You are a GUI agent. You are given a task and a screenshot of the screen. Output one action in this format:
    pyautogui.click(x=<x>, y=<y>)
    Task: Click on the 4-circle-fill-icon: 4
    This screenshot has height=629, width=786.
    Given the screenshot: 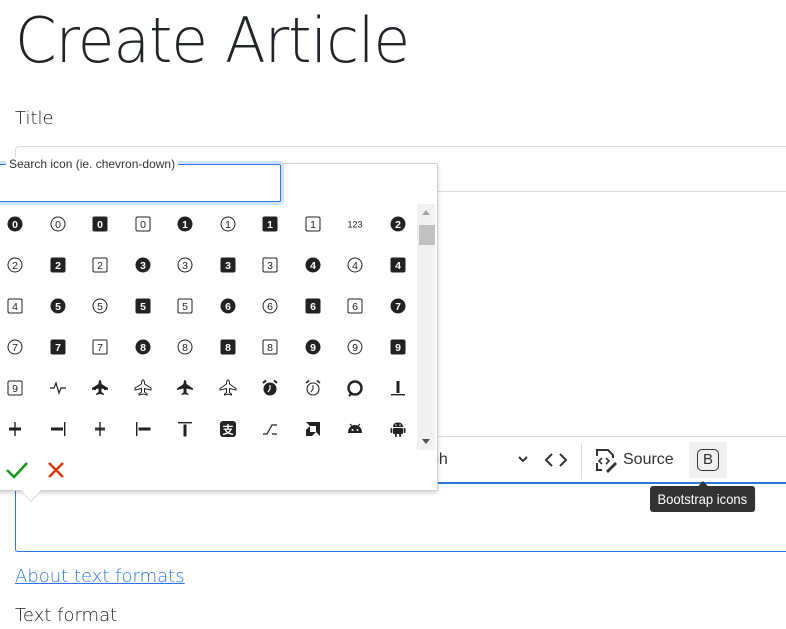 What is the action you would take?
    pyautogui.click(x=312, y=265)
    